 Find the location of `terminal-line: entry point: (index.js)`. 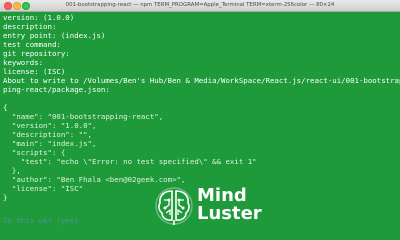

terminal-line: entry point: (index.js) is located at coordinates (54, 35).